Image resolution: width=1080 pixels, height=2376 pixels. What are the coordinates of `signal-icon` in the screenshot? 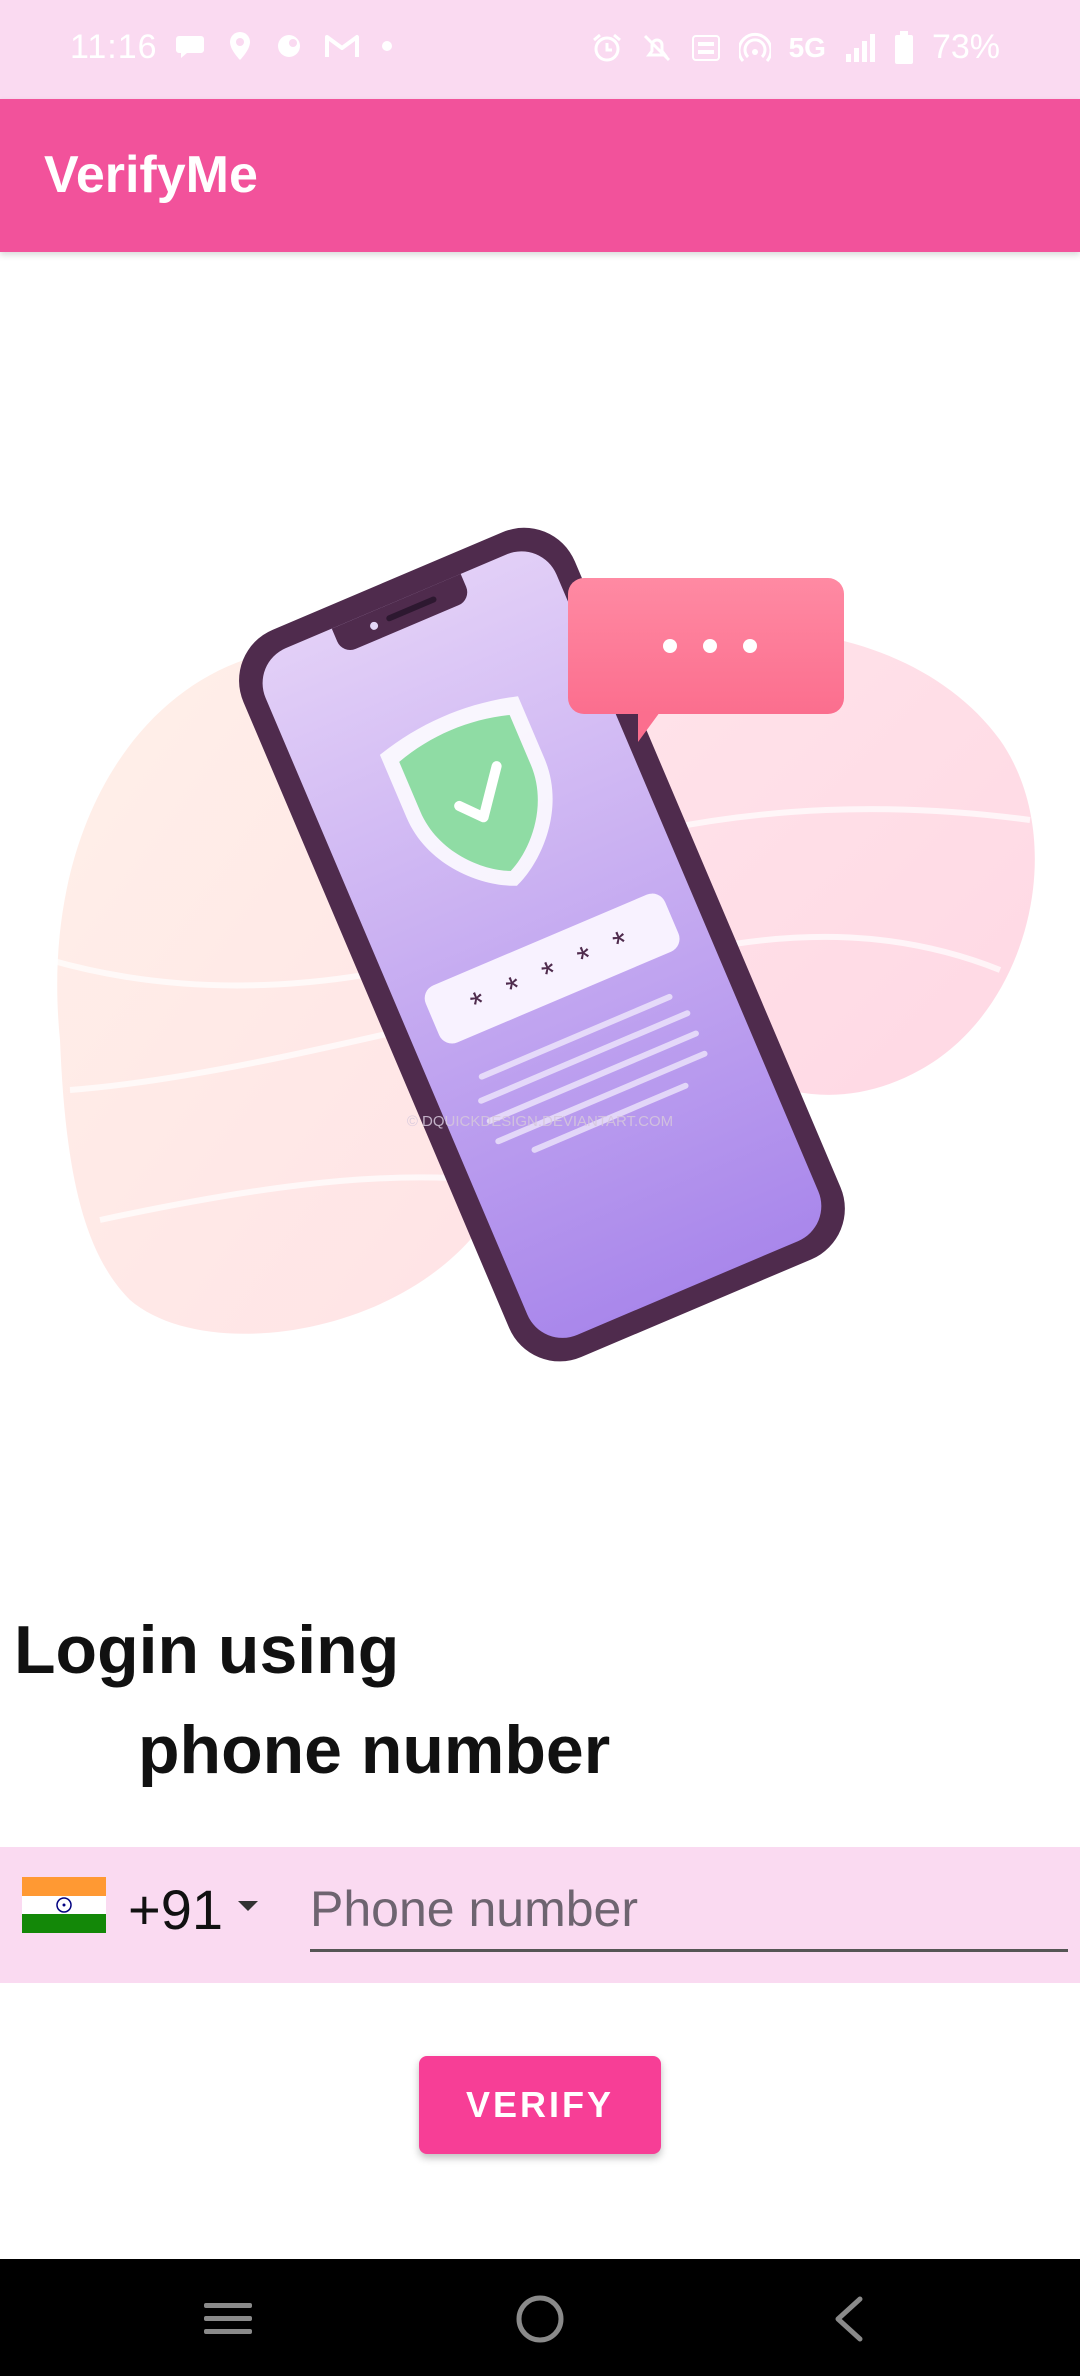 It's located at (860, 47).